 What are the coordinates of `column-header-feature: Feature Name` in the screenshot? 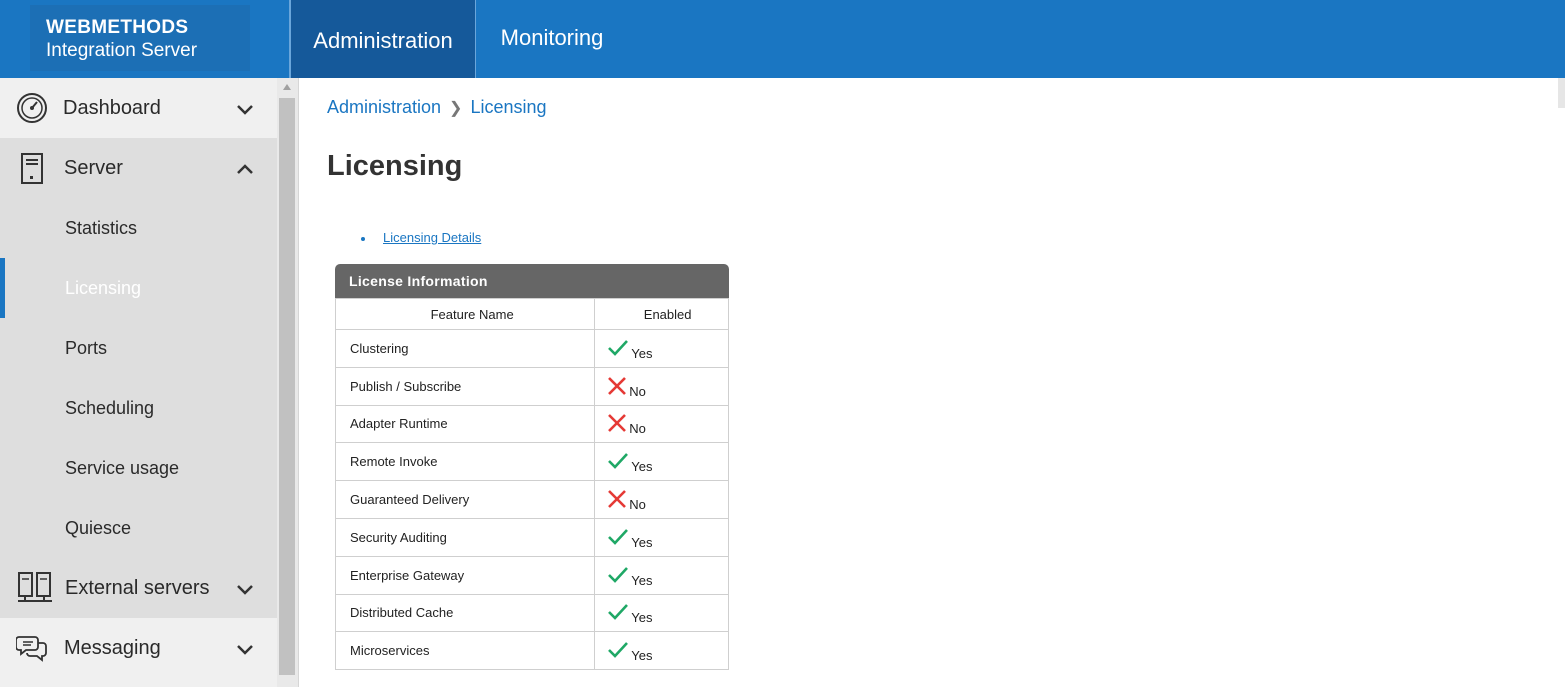 It's located at (465, 314).